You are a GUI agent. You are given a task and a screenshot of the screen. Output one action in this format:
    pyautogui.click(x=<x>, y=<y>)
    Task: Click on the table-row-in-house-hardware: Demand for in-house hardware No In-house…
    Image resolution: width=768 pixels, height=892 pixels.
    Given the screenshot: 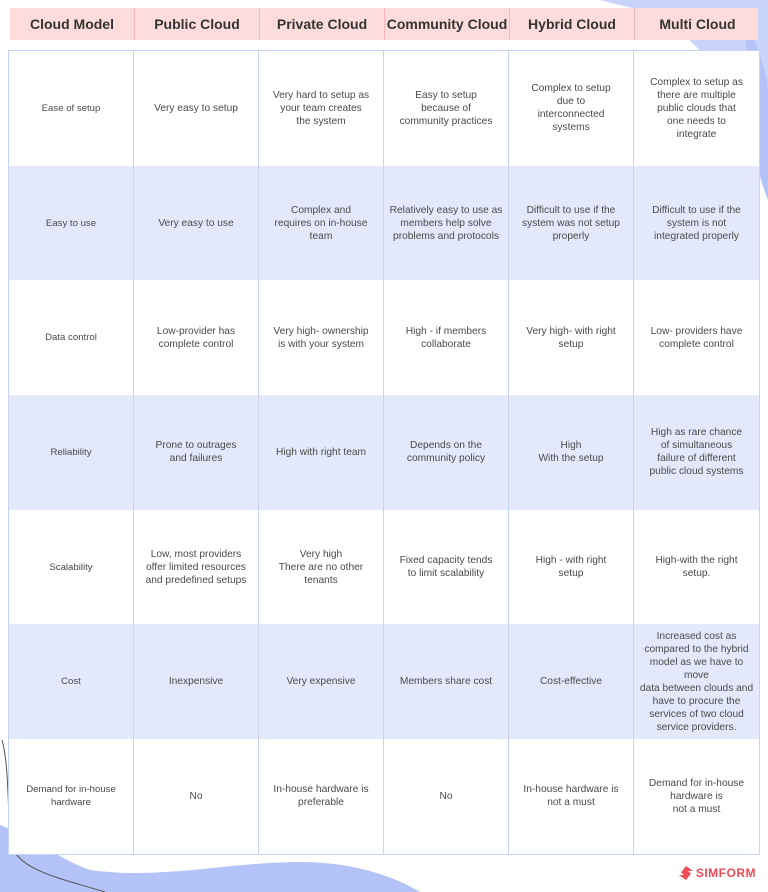 What is the action you would take?
    pyautogui.click(x=384, y=796)
    